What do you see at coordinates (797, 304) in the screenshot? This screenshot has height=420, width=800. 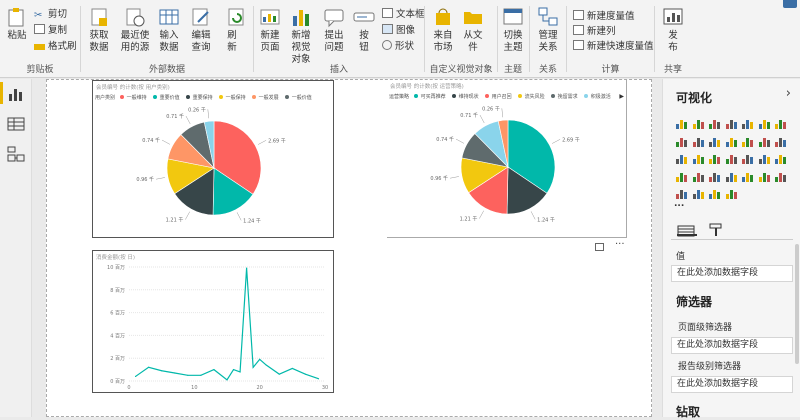 I see `panel-scrollbar` at bounding box center [797, 304].